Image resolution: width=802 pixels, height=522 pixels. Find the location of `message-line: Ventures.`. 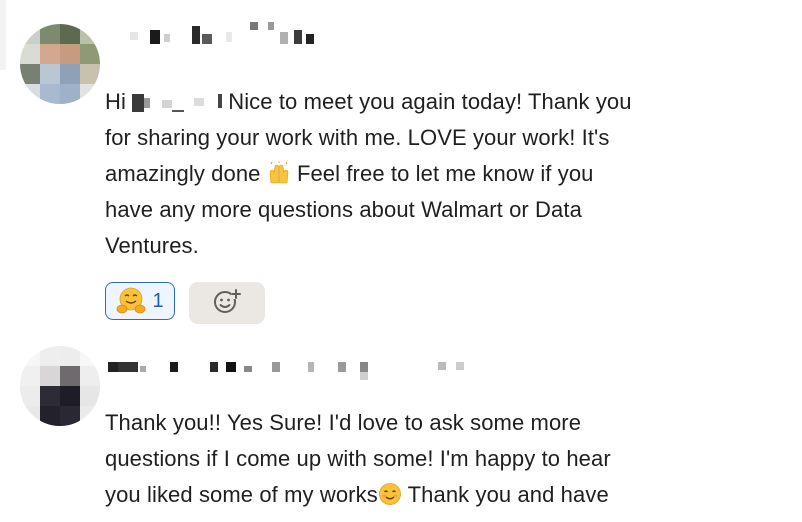

message-line: Ventures. is located at coordinates (152, 245).